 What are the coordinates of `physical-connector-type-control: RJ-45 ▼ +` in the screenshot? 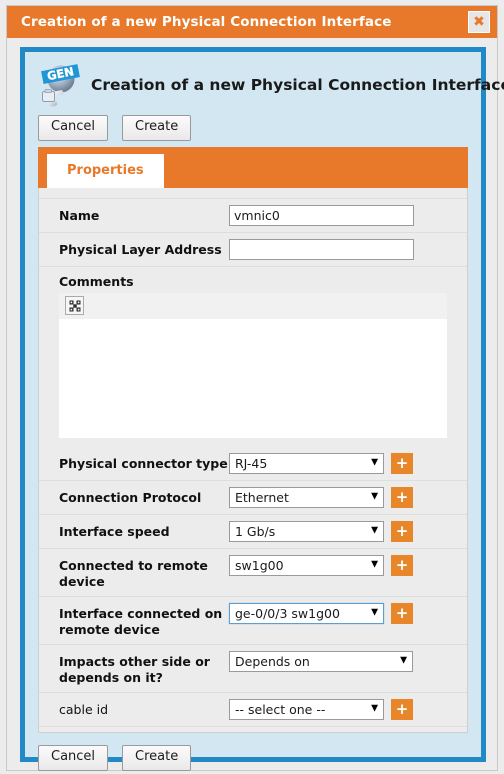 It's located at (340, 463).